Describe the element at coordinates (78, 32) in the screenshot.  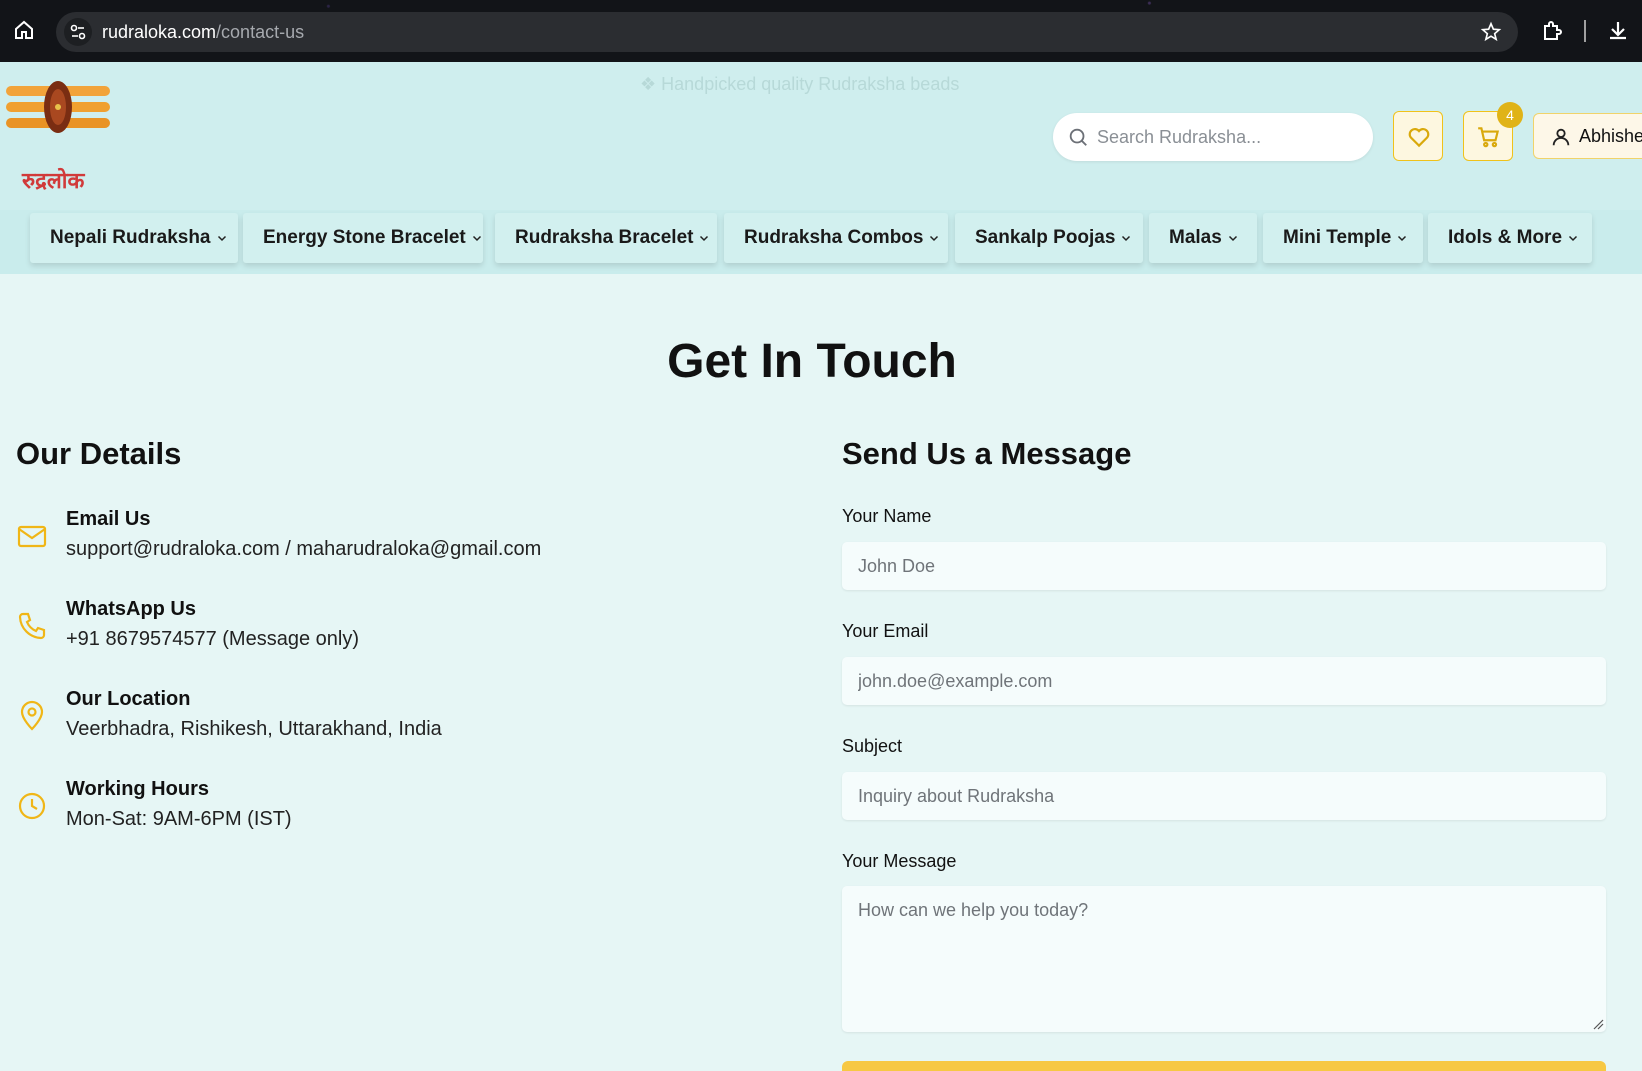
I see `site-settings-icon` at that location.